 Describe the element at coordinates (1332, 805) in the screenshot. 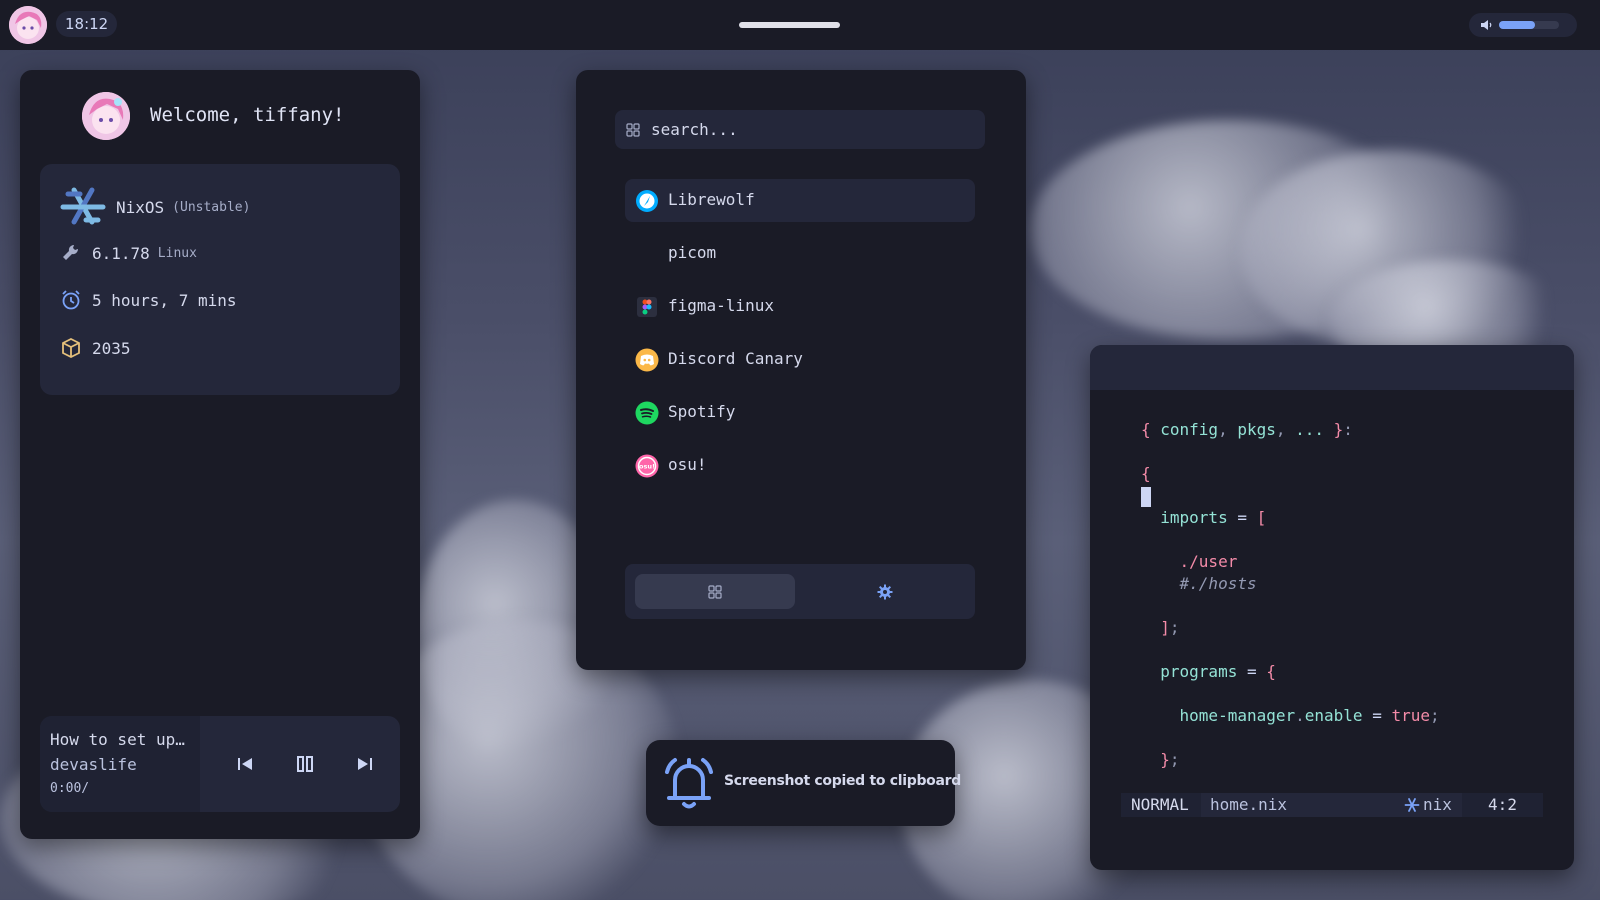

I see `status-line: NORMAL home.nix nix 4:2` at that location.